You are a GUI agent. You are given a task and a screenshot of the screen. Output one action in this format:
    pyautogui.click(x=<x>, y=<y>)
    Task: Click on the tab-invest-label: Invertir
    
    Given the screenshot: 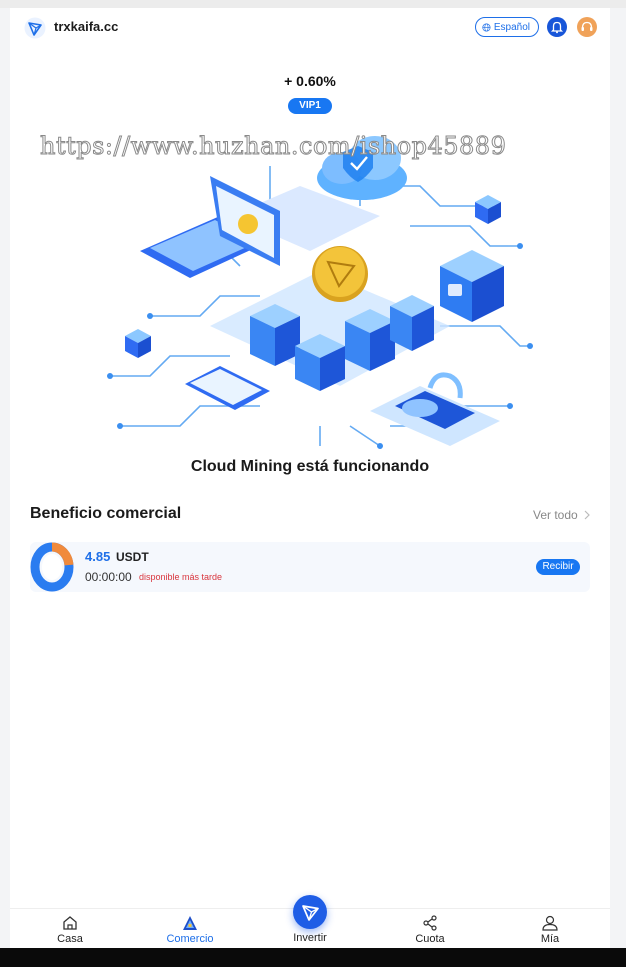 What is the action you would take?
    pyautogui.click(x=310, y=938)
    